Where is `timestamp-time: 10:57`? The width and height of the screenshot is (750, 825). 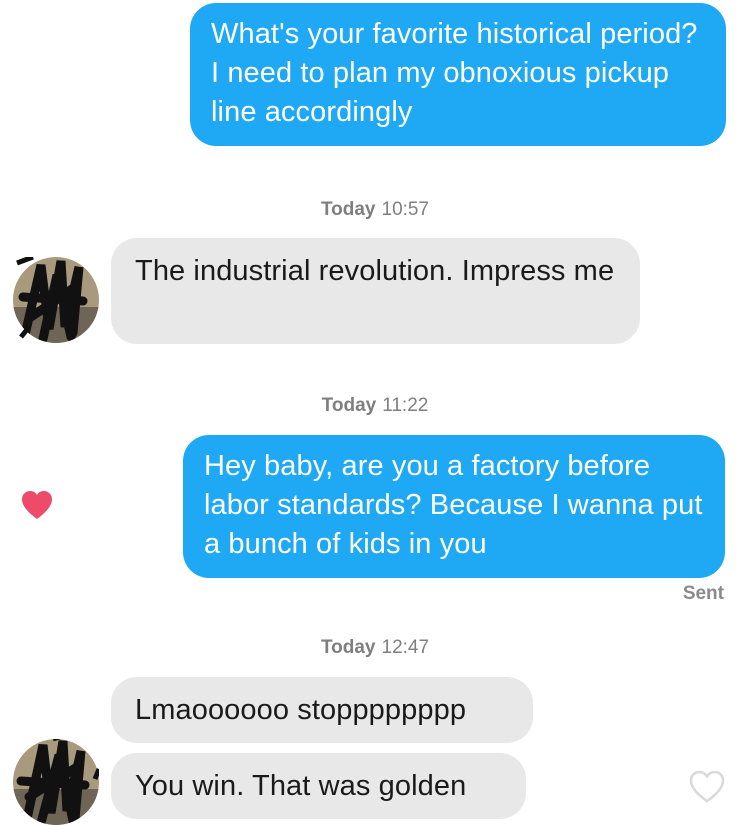
timestamp-time: 10:57 is located at coordinates (405, 209).